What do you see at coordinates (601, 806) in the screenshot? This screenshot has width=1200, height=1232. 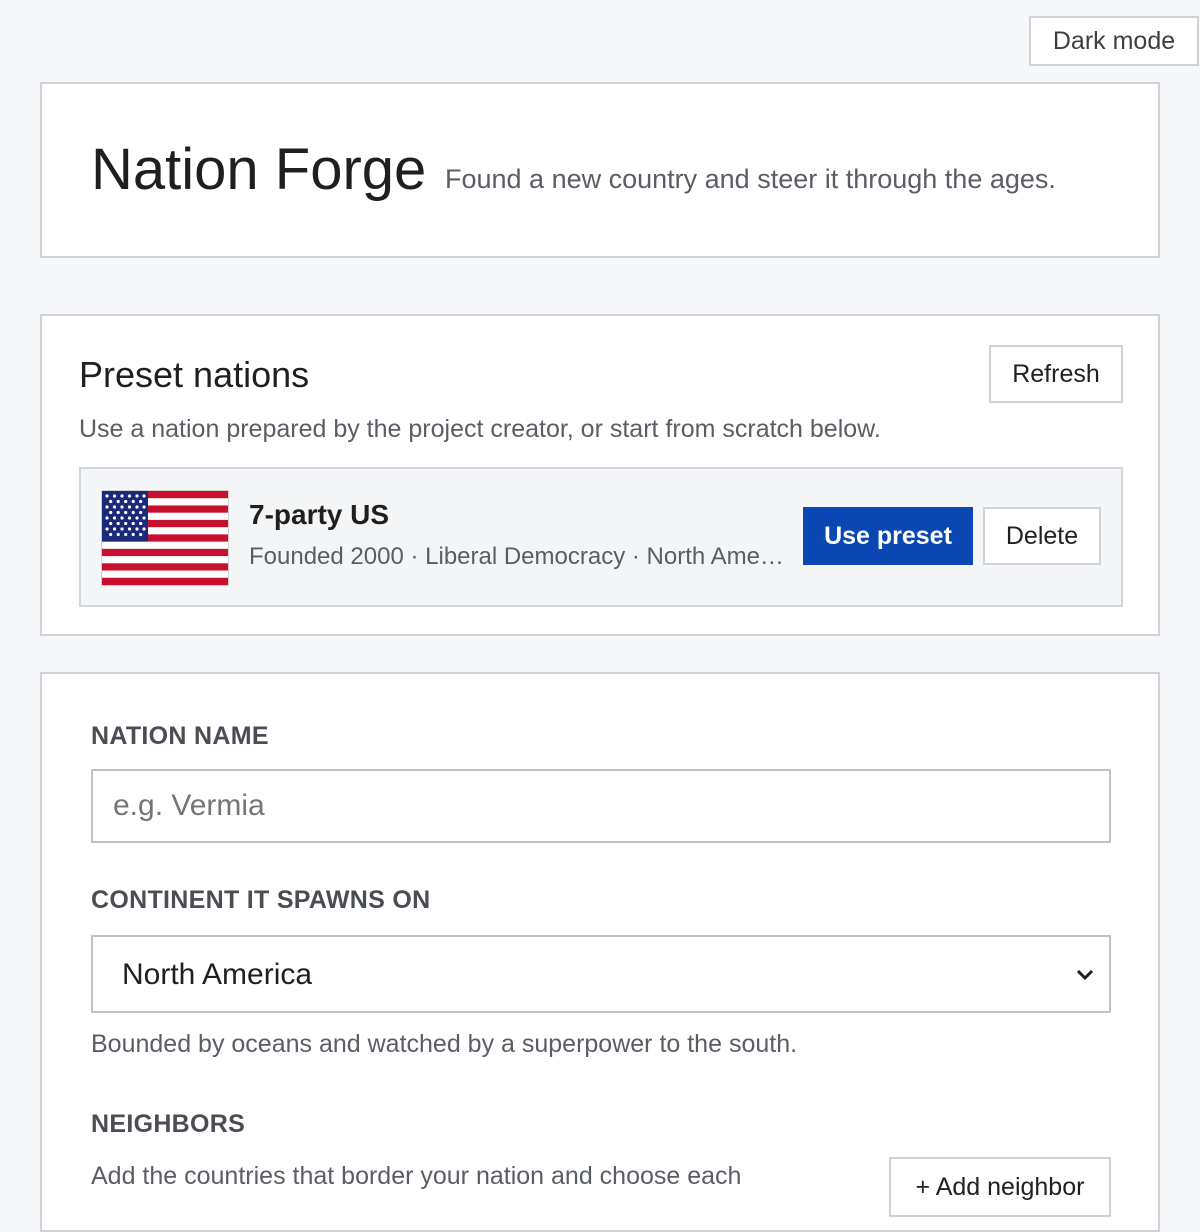 I see `nation-name-input` at bounding box center [601, 806].